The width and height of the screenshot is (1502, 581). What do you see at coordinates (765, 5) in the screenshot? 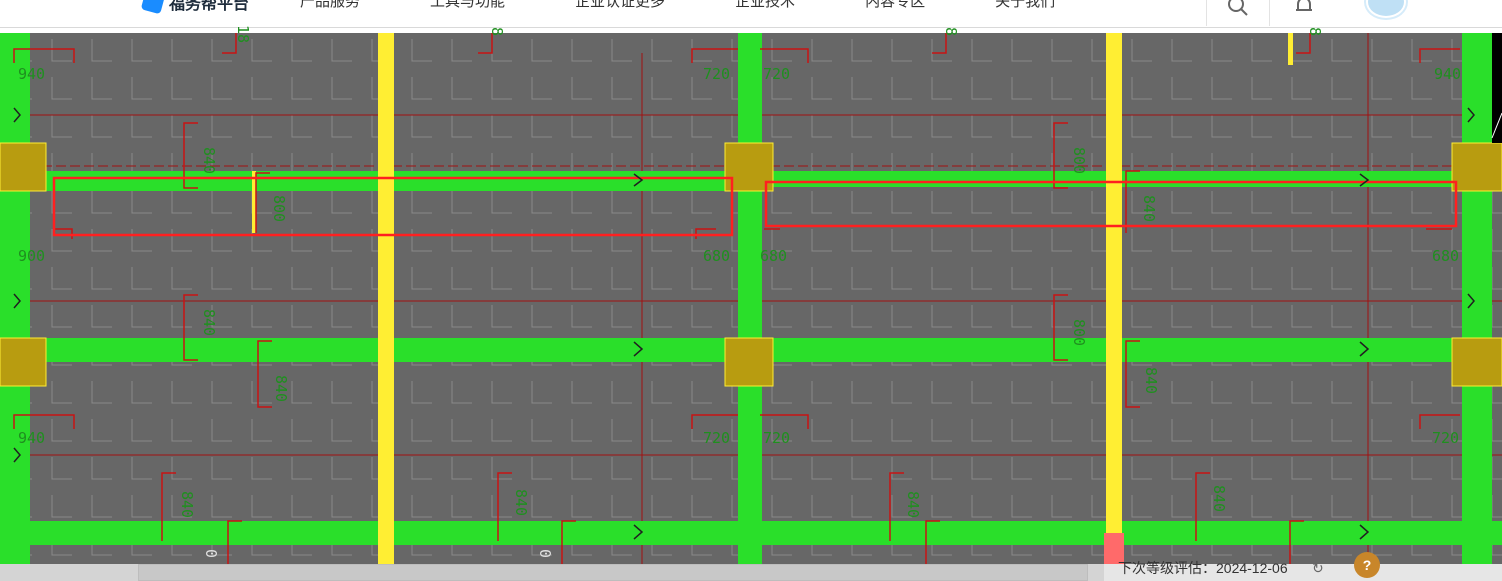
I see `nav-item: 企业技术` at bounding box center [765, 5].